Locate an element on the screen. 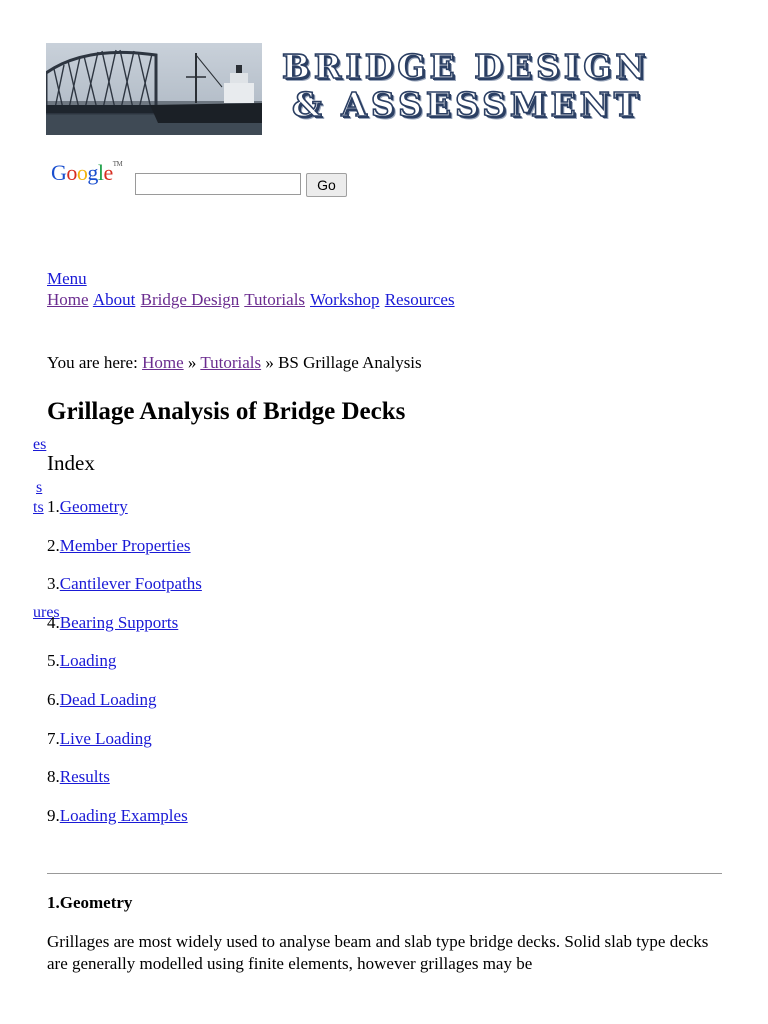 This screenshot has height=1024, width=768. index-item: 2.Member Properties is located at coordinates (124, 554).